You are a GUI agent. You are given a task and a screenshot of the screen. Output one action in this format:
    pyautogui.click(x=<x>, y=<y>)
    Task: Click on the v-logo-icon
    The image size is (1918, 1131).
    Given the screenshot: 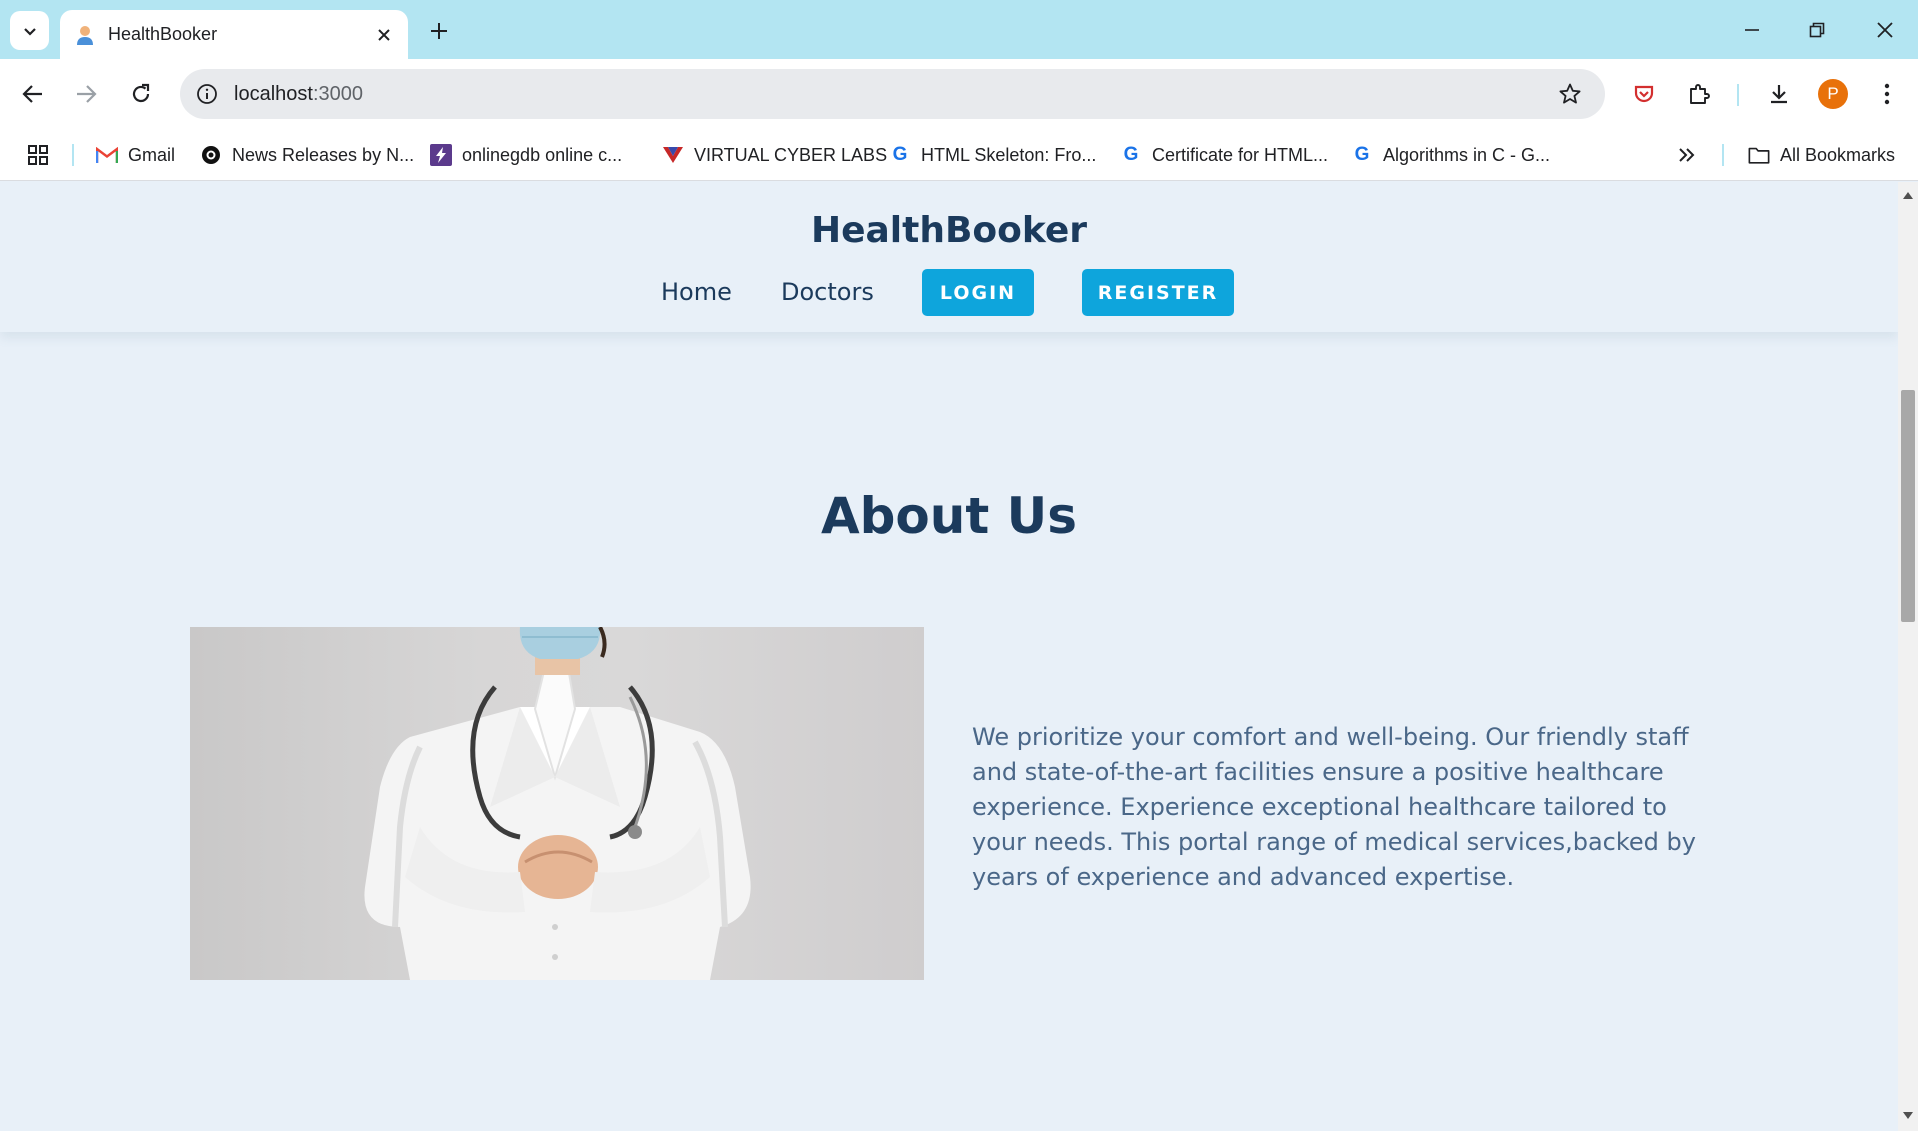 What is the action you would take?
    pyautogui.click(x=673, y=155)
    